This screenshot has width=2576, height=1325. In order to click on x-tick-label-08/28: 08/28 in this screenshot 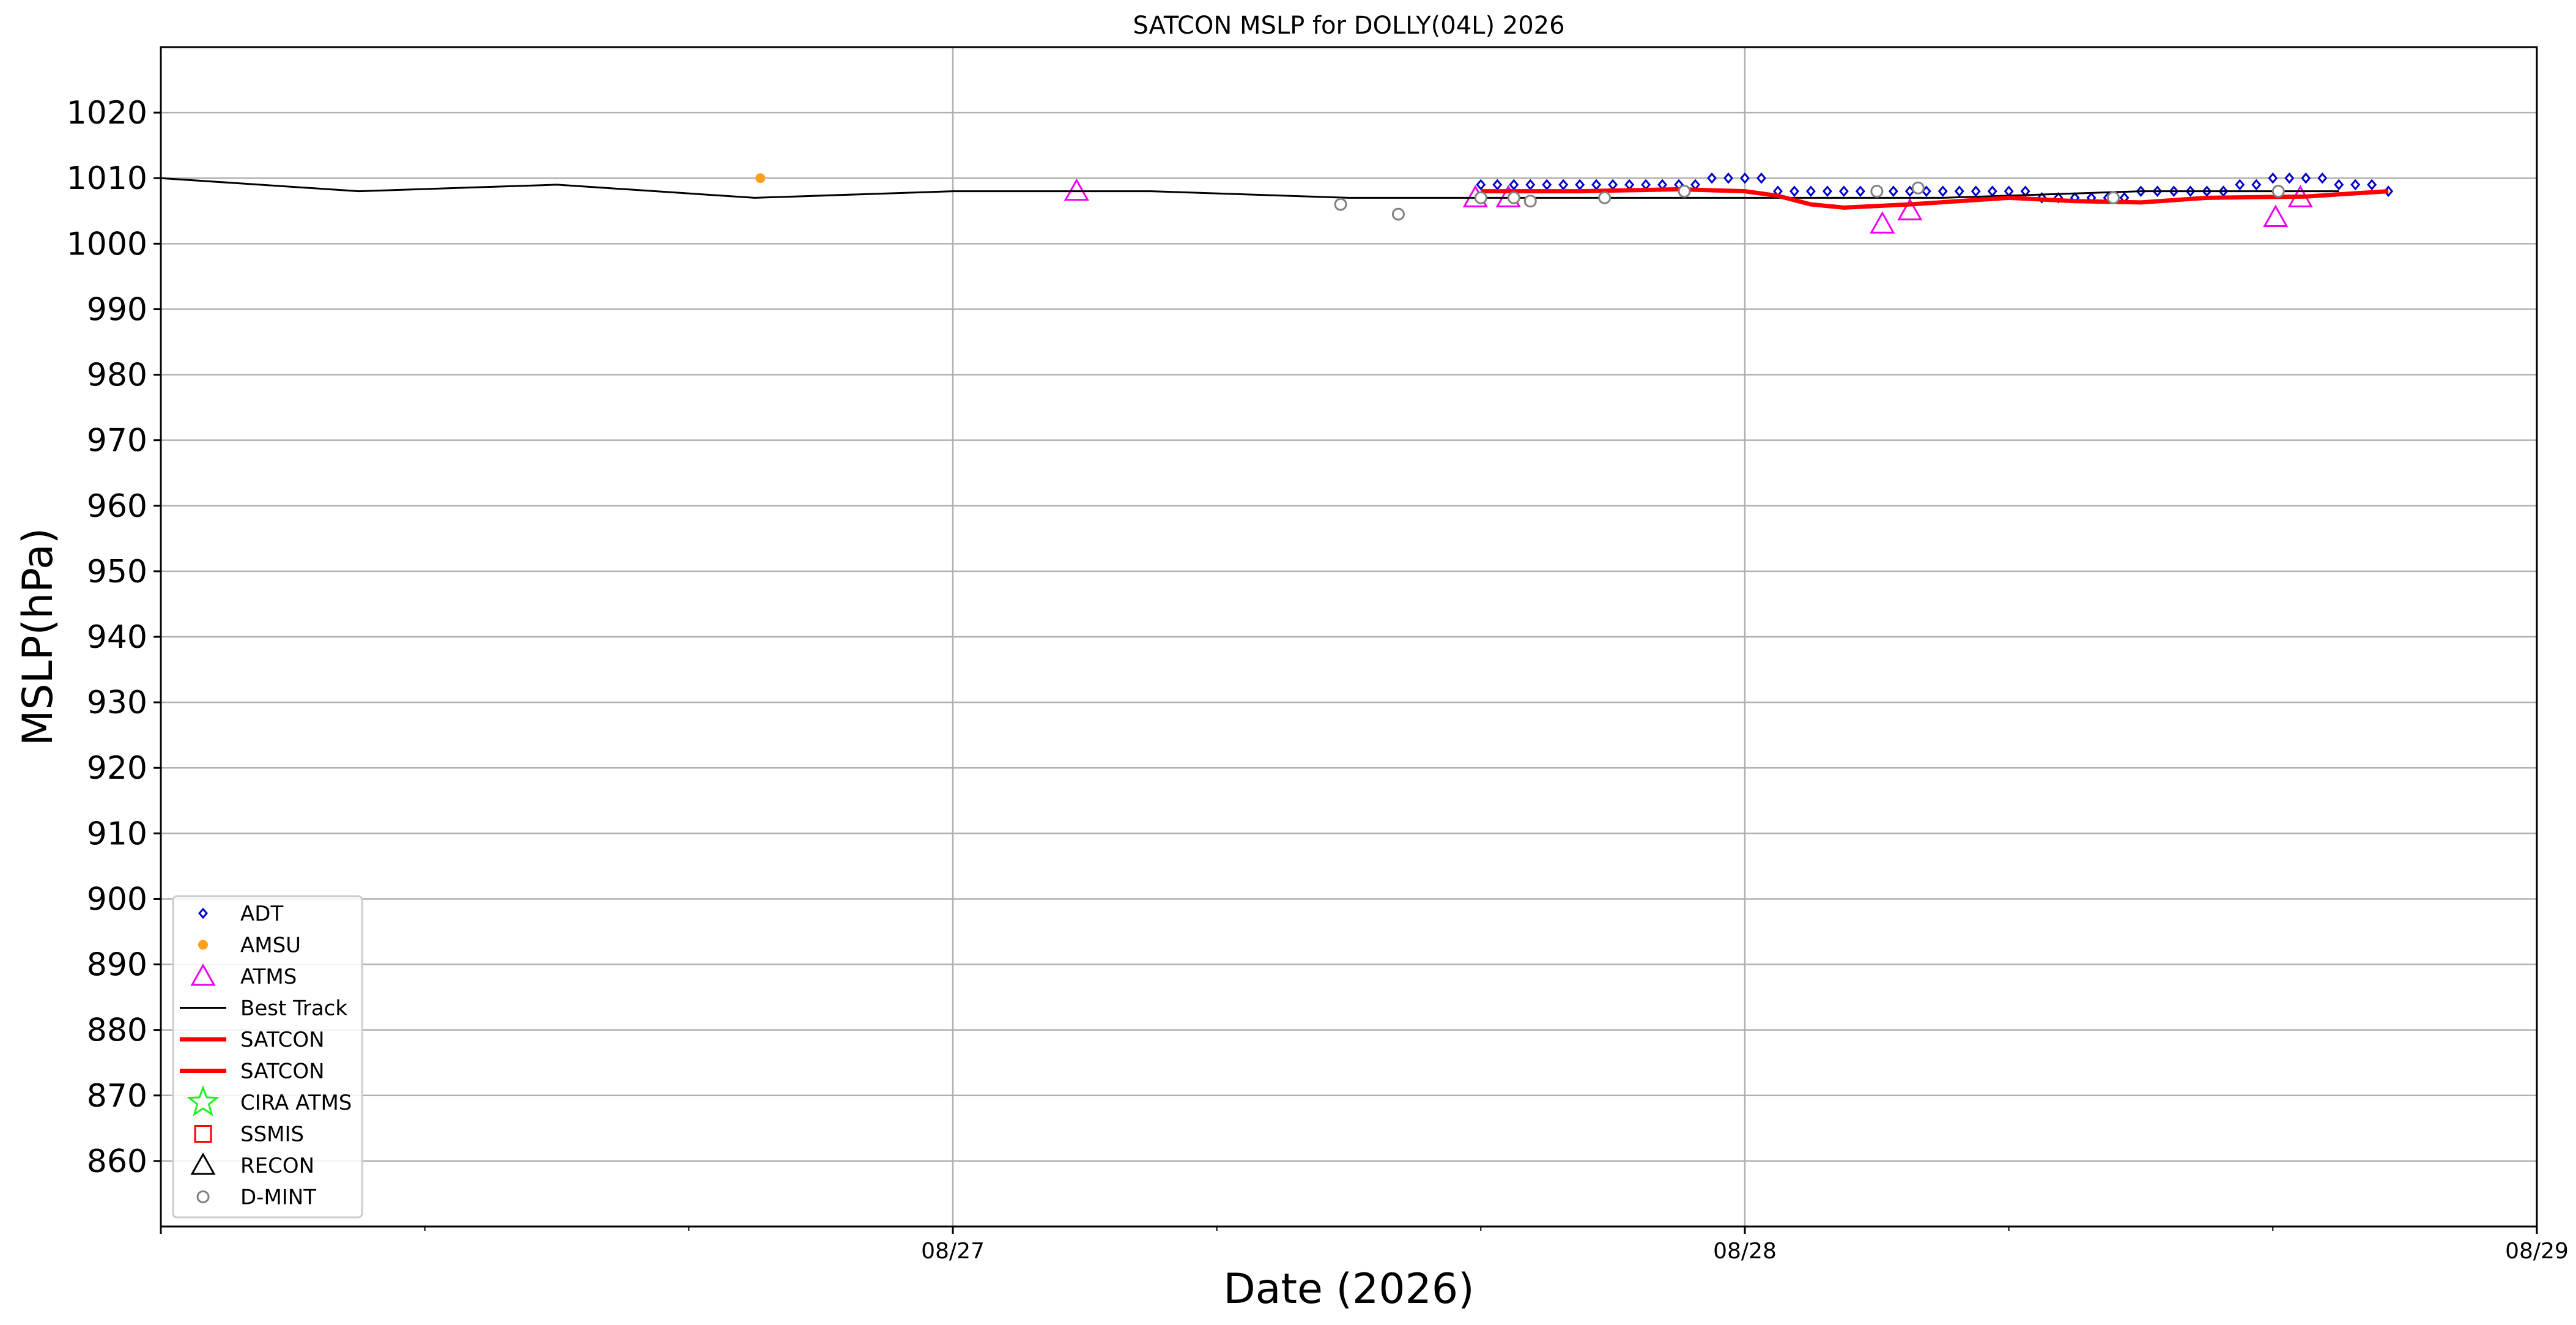, I will do `click(1745, 1251)`.